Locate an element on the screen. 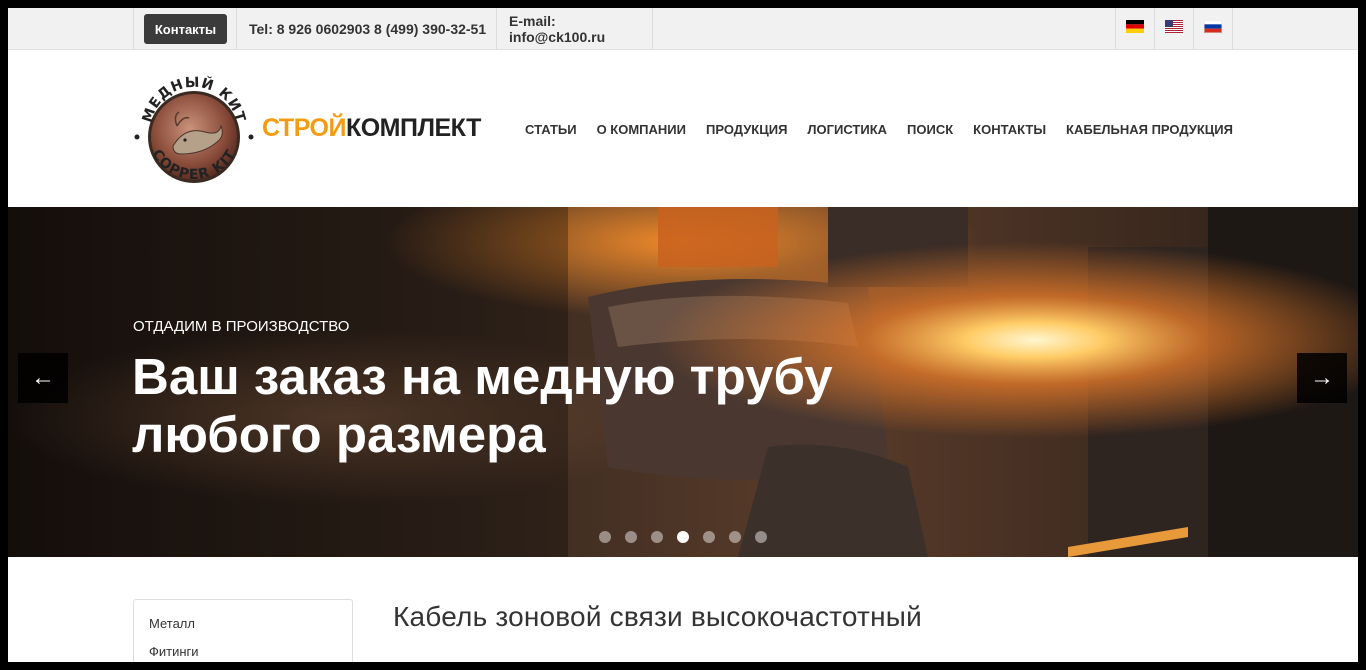  copper-kit-logo: МЕДНЫЙ КИТ COPPER KIT is located at coordinates (194, 130).